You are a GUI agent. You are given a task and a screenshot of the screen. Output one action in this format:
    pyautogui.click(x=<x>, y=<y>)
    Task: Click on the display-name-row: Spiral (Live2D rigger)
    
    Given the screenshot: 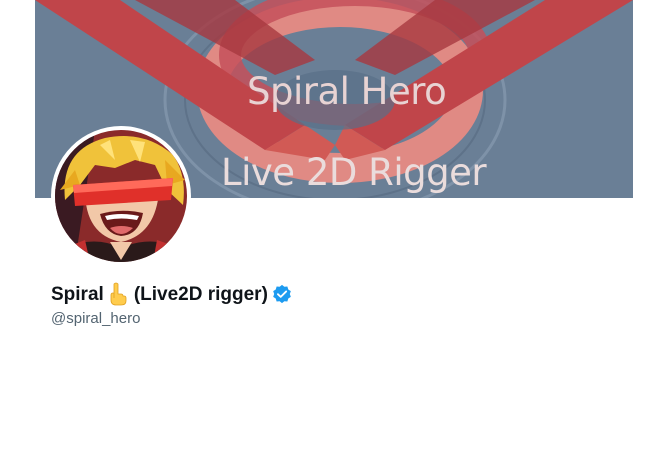 What is the action you would take?
    pyautogui.click(x=171, y=295)
    